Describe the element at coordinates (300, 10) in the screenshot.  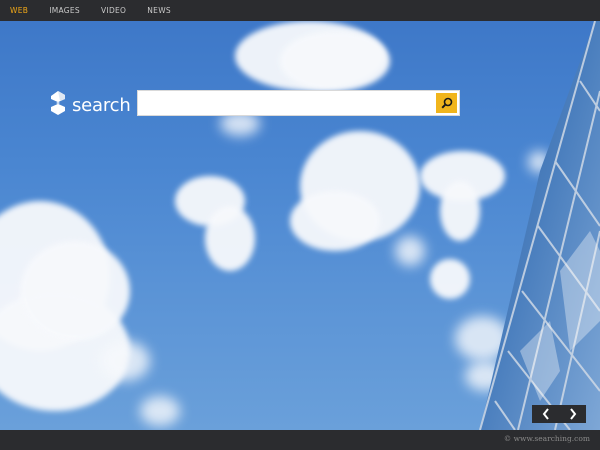
I see `top-nav: WEB IMAGES VIDEO NEWS` at that location.